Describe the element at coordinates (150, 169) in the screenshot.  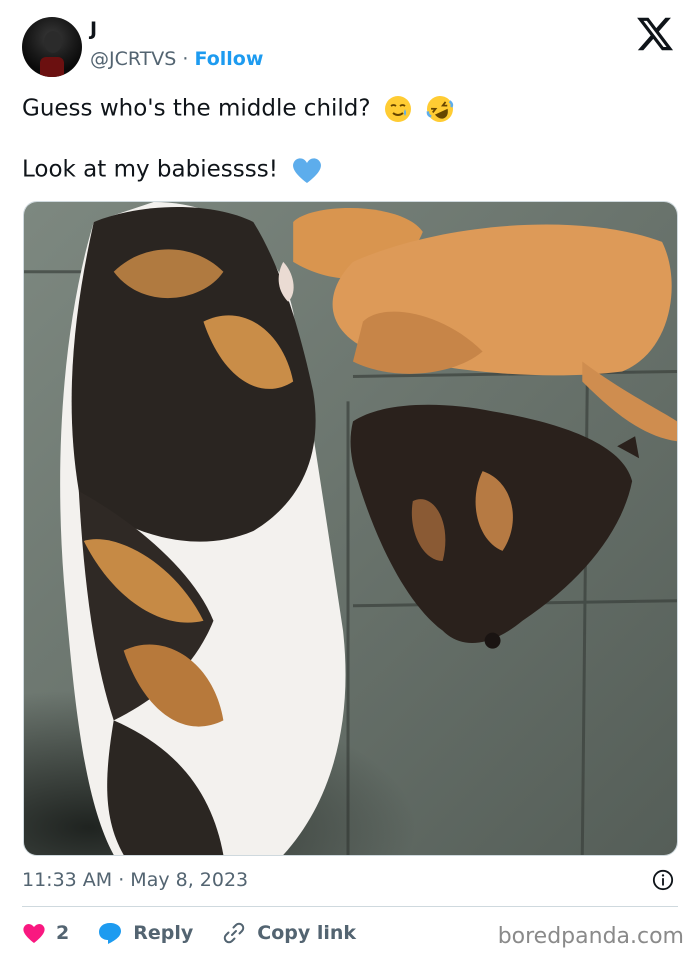
I see `tweet-text-2: Look at my babiessss!` at that location.